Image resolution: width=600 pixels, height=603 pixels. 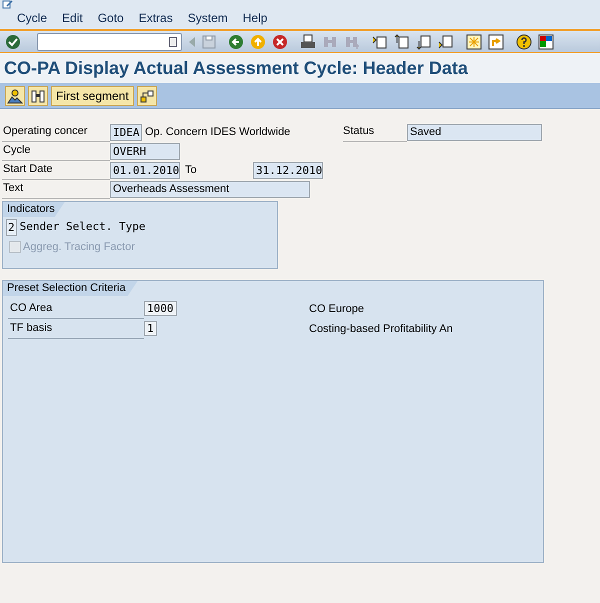 I want to click on next-page-icon, so click(x=424, y=42).